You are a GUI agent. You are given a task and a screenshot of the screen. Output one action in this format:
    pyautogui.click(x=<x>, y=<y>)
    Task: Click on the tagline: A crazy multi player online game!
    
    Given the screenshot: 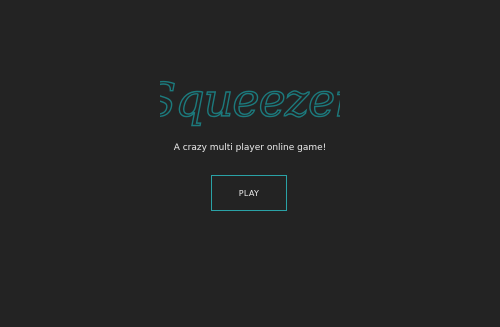 What is the action you would take?
    pyautogui.click(x=250, y=148)
    